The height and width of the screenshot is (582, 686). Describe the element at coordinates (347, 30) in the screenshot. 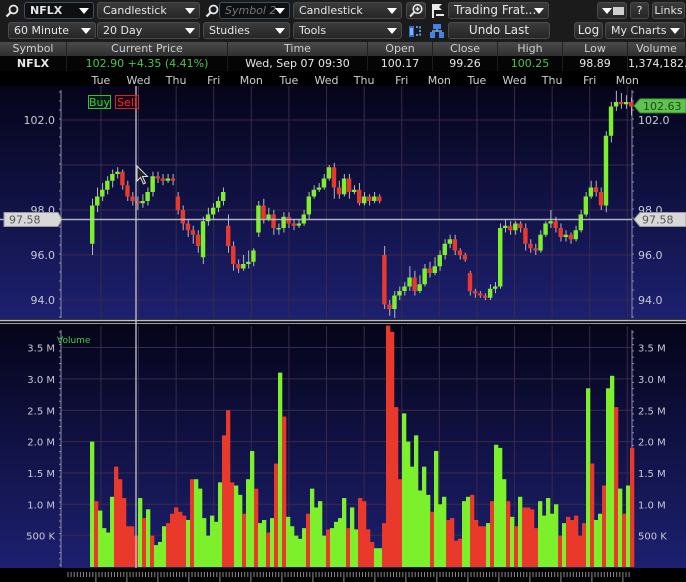

I see `tools-select: Tools` at that location.